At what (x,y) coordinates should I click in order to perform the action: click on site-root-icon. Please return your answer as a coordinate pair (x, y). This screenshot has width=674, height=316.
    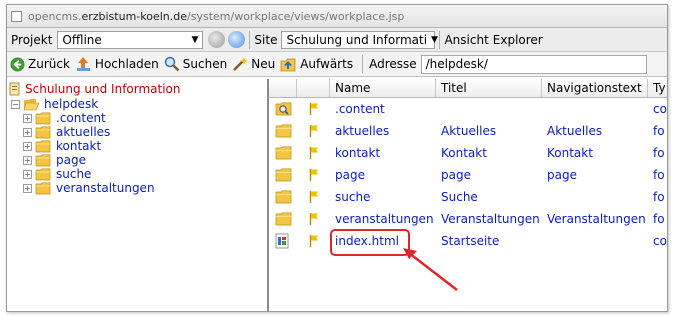
    Looking at the image, I should click on (14, 89).